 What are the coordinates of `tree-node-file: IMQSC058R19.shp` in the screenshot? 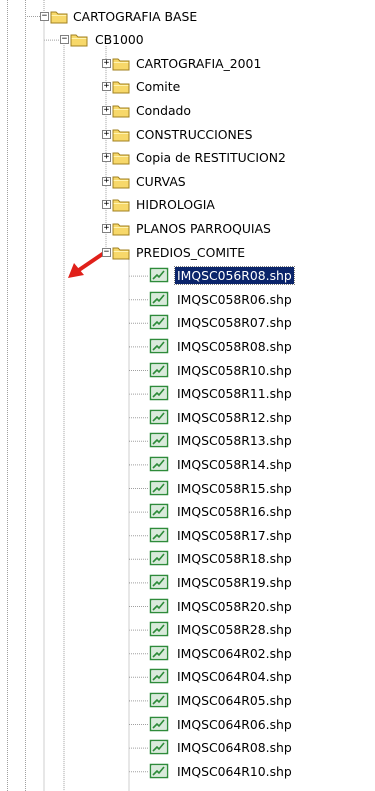 It's located at (187, 583).